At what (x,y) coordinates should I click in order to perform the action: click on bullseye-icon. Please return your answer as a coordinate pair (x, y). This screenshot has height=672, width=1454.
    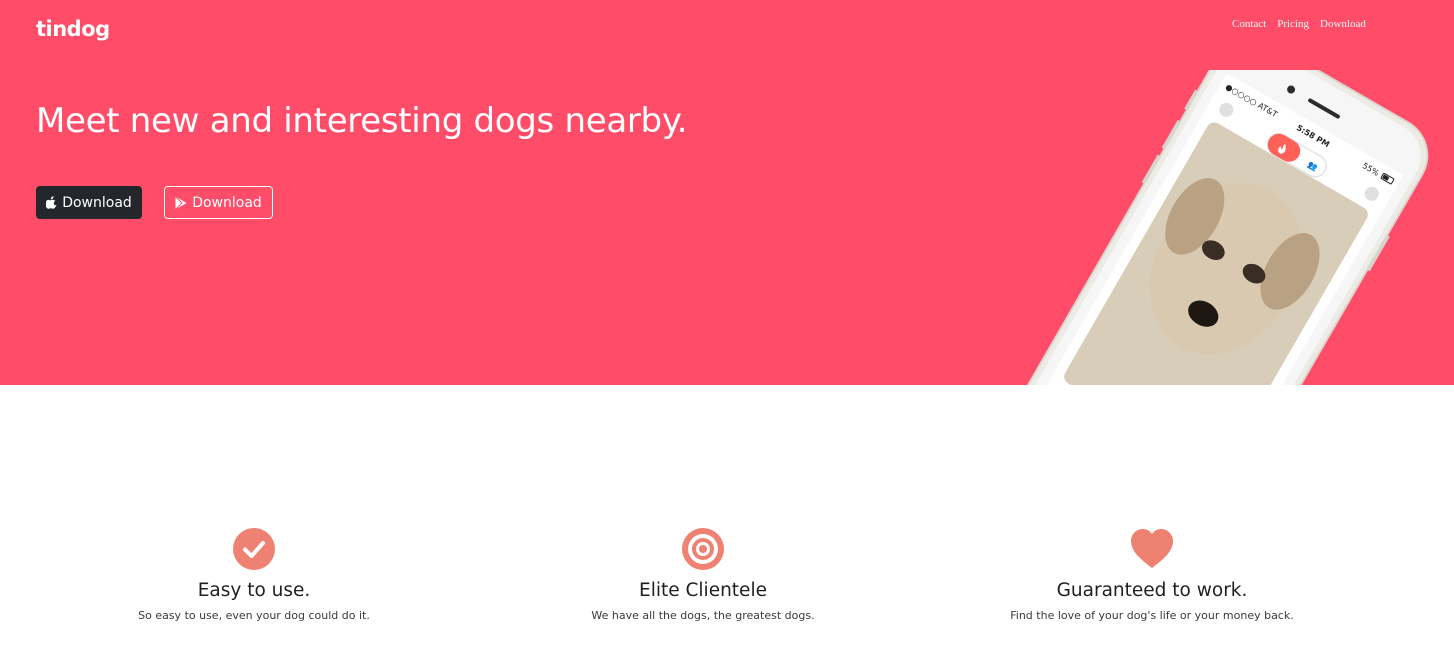
    Looking at the image, I should click on (703, 549).